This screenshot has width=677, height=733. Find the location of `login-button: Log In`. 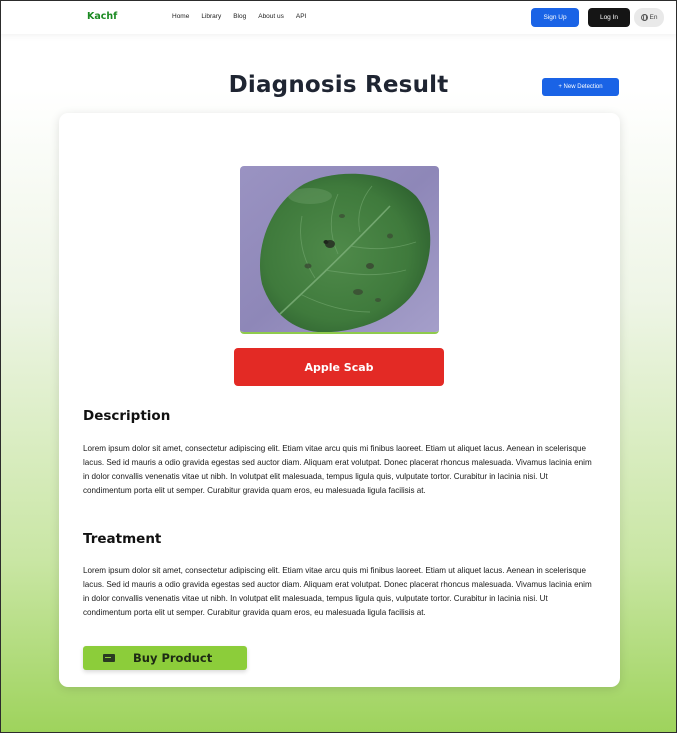

login-button: Log In is located at coordinates (609, 17).